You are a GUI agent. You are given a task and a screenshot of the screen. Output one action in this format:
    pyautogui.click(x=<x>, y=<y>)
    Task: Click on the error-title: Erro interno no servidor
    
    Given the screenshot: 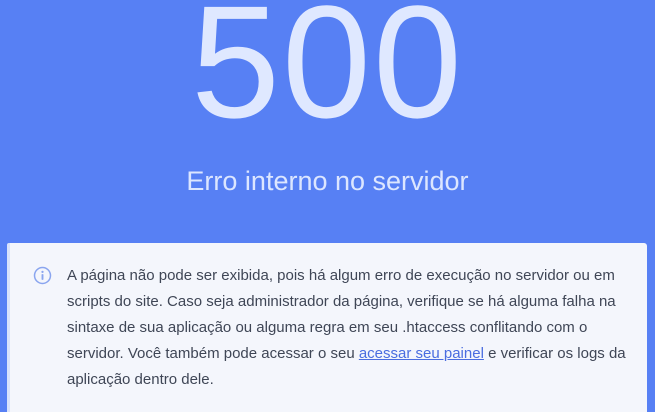 What is the action you would take?
    pyautogui.click(x=327, y=181)
    